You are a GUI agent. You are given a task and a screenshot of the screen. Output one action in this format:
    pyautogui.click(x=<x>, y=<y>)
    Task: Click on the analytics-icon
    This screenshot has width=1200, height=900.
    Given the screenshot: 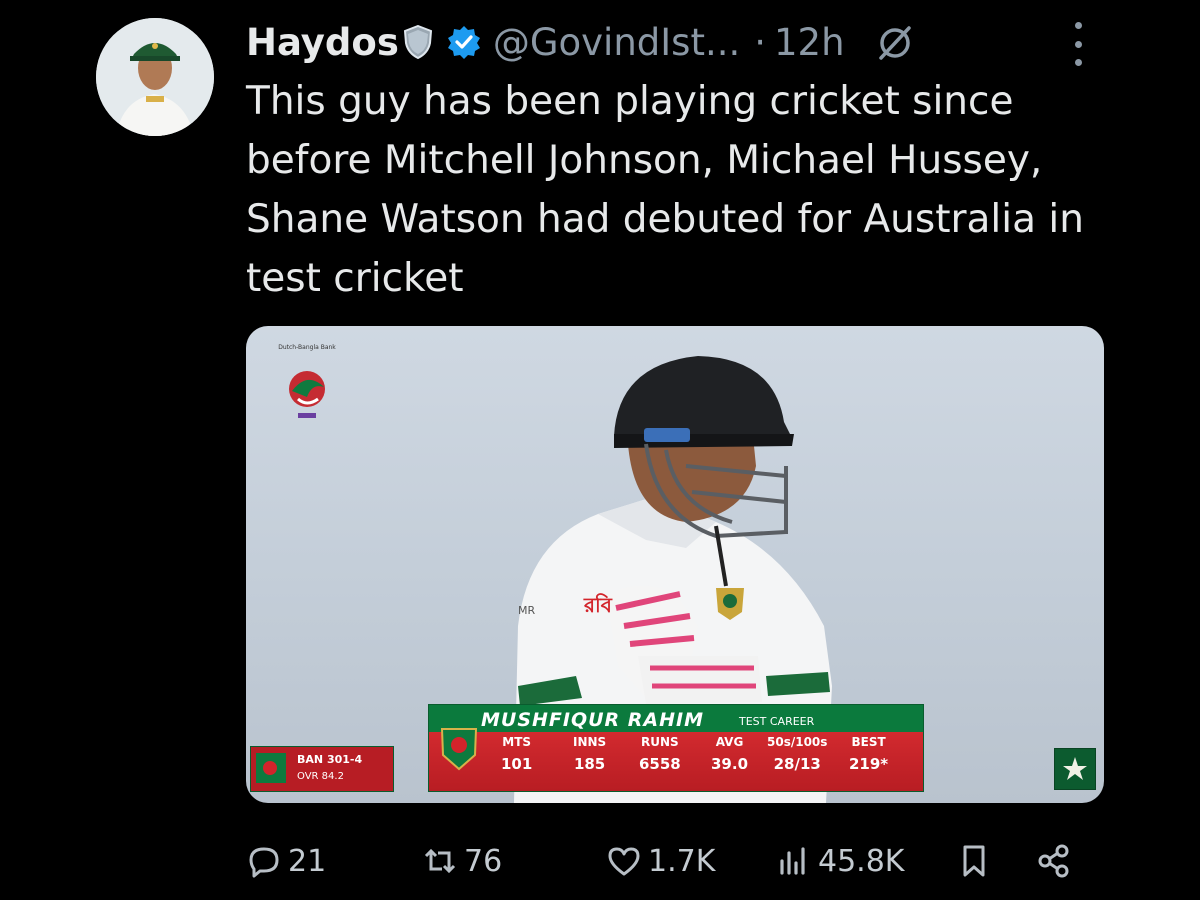 What is the action you would take?
    pyautogui.click(x=792, y=861)
    